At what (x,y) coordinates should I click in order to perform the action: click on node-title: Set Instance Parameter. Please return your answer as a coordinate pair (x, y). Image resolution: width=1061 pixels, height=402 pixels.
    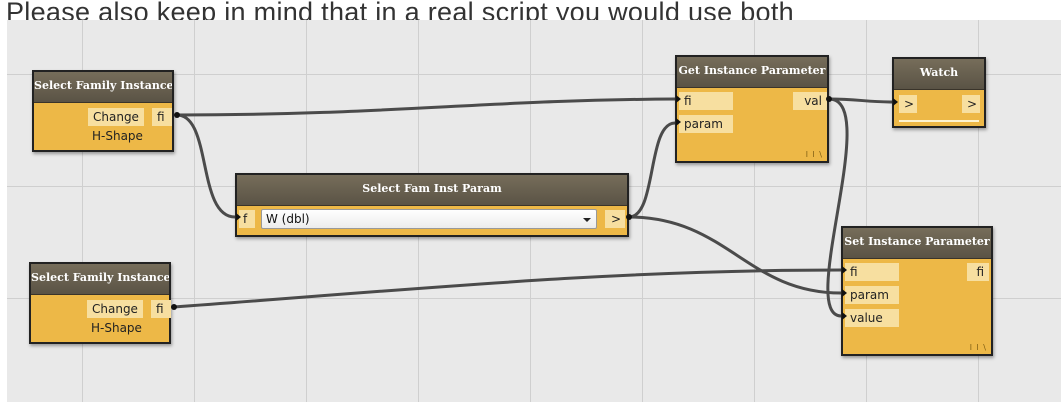
    Looking at the image, I should click on (917, 243).